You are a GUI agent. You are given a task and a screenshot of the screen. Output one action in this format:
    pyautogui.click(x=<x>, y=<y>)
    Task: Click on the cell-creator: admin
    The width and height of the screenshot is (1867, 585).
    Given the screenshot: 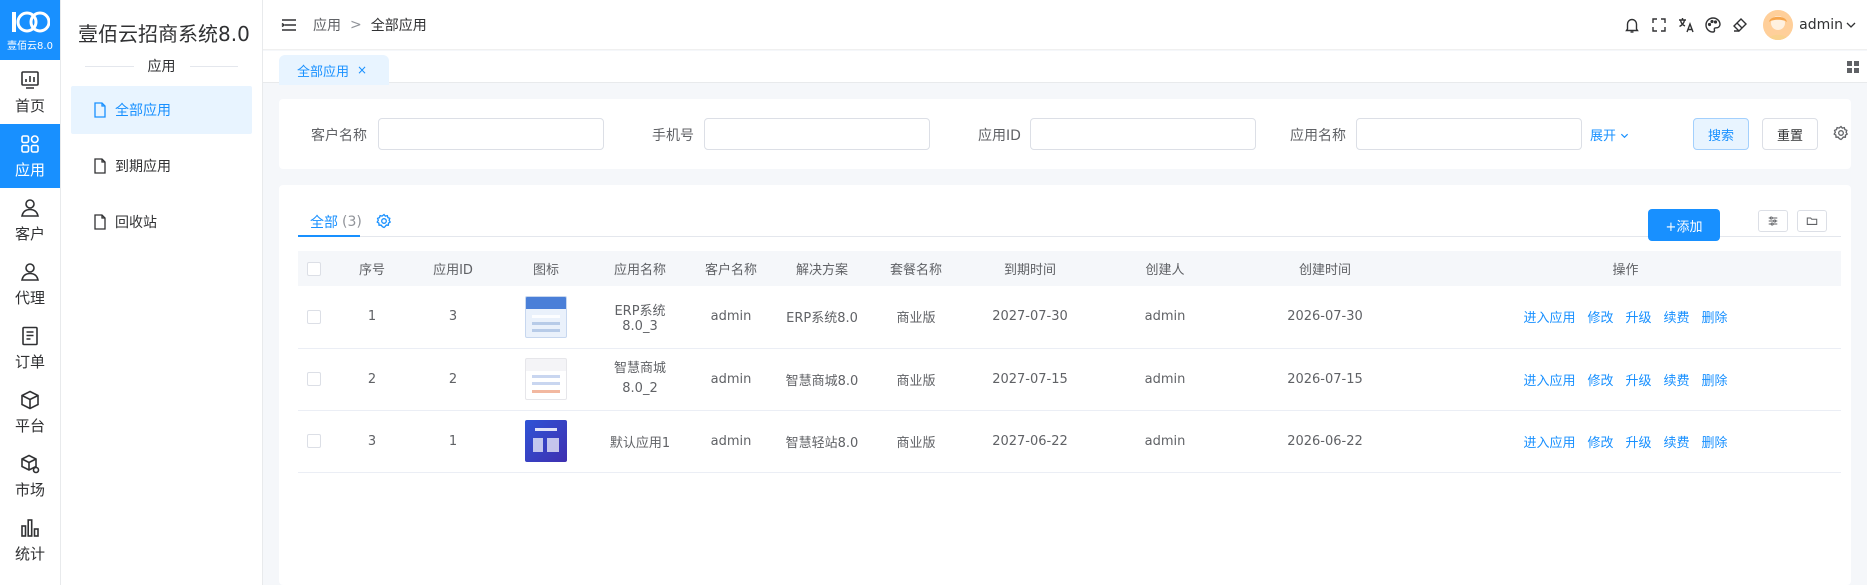 What is the action you would take?
    pyautogui.click(x=1165, y=317)
    